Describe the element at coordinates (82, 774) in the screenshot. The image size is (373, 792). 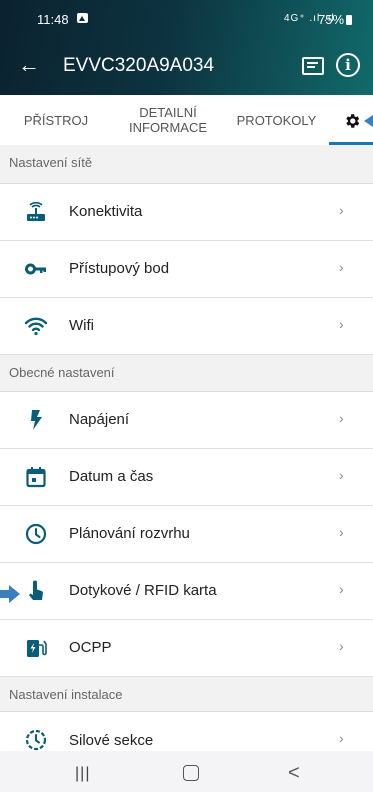
I see `recent-apps-icon: |||` at that location.